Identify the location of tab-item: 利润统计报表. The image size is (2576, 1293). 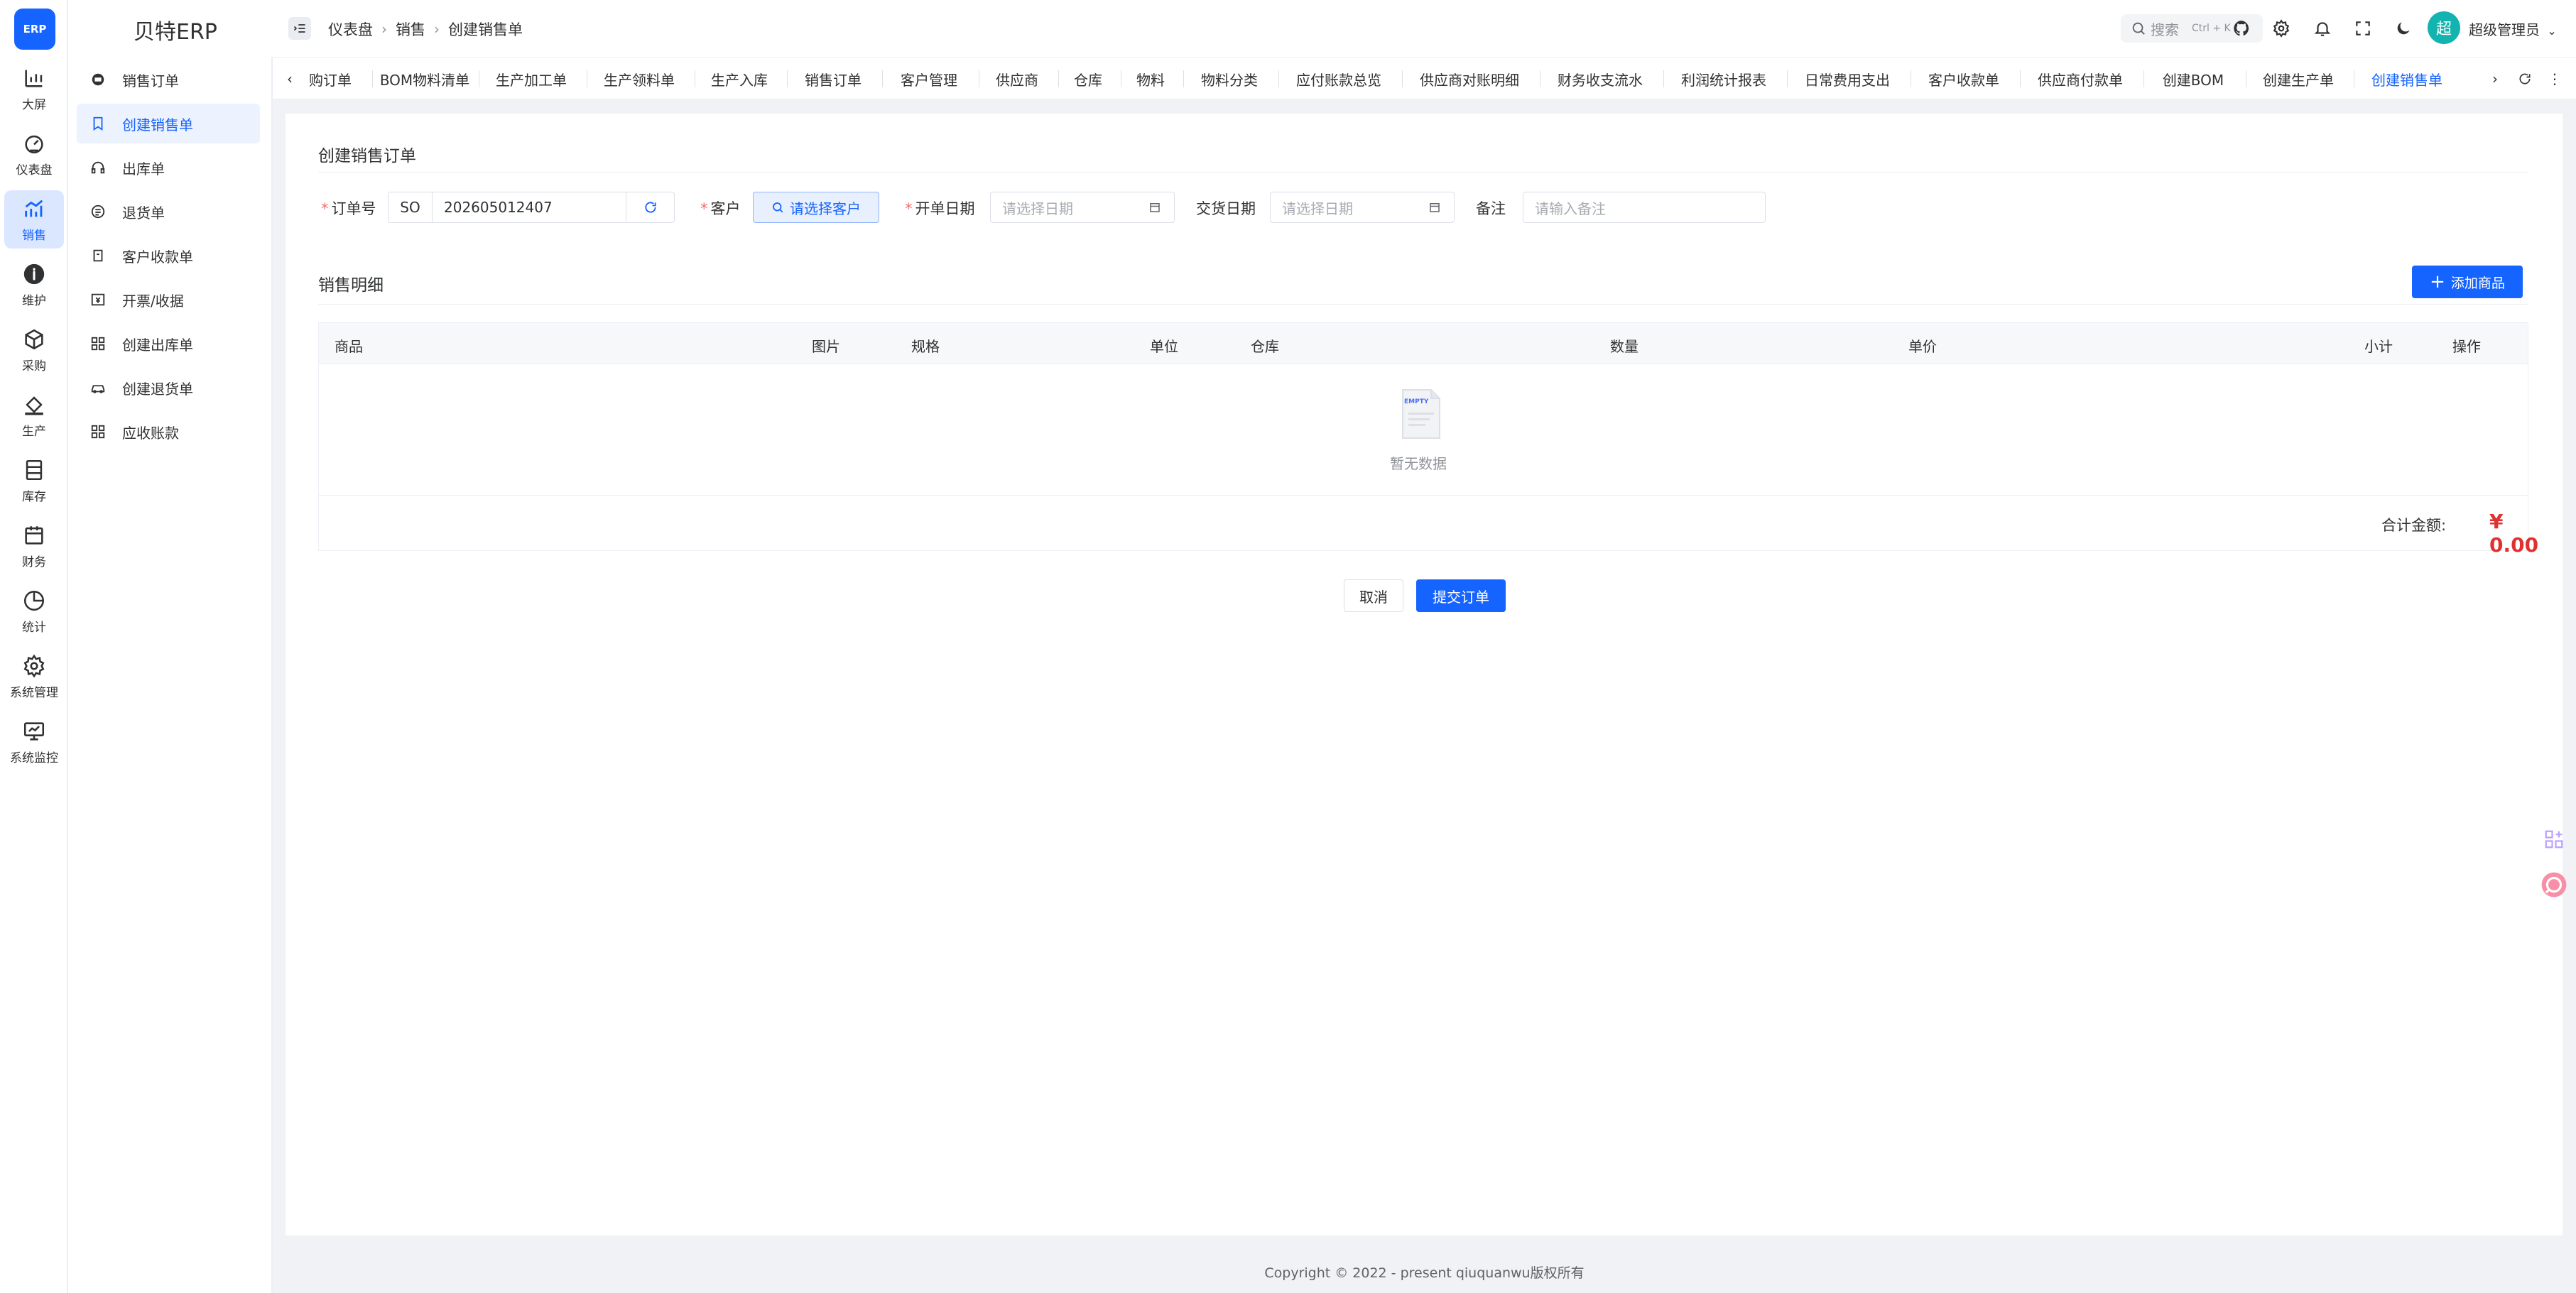
(1724, 79).